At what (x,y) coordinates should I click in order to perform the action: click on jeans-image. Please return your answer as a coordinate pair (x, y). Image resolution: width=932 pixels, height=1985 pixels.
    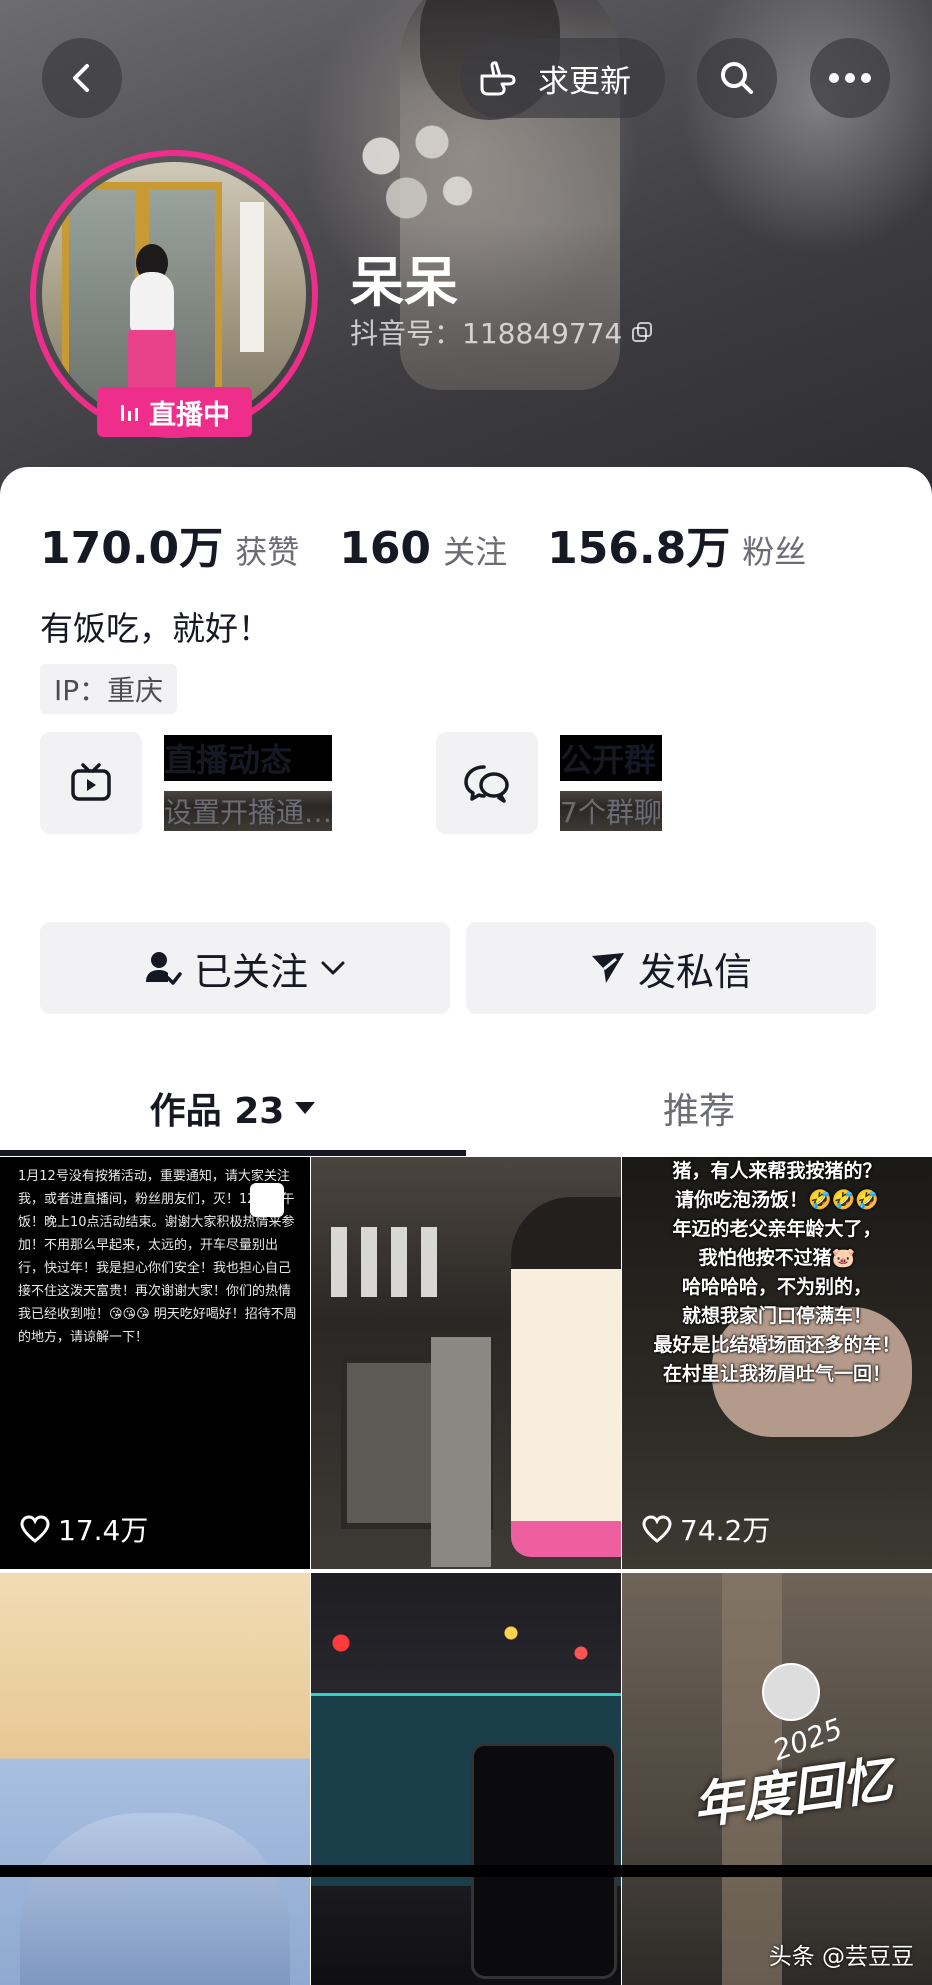
    Looking at the image, I should click on (155, 1899).